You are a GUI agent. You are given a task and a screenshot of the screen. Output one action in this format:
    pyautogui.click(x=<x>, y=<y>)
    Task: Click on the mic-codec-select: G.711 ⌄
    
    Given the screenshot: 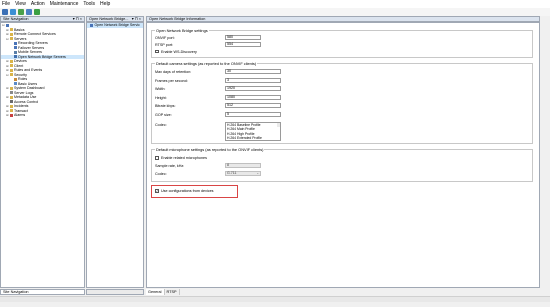 What is the action you would take?
    pyautogui.click(x=243, y=173)
    